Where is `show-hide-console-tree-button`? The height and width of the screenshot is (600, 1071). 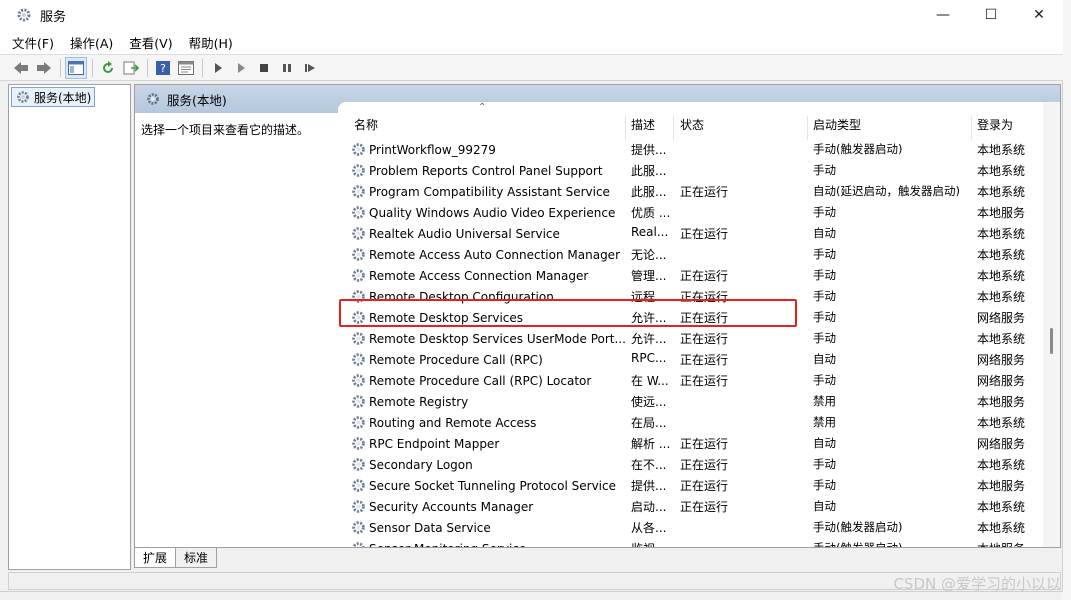
show-hide-console-tree-button is located at coordinates (76, 67).